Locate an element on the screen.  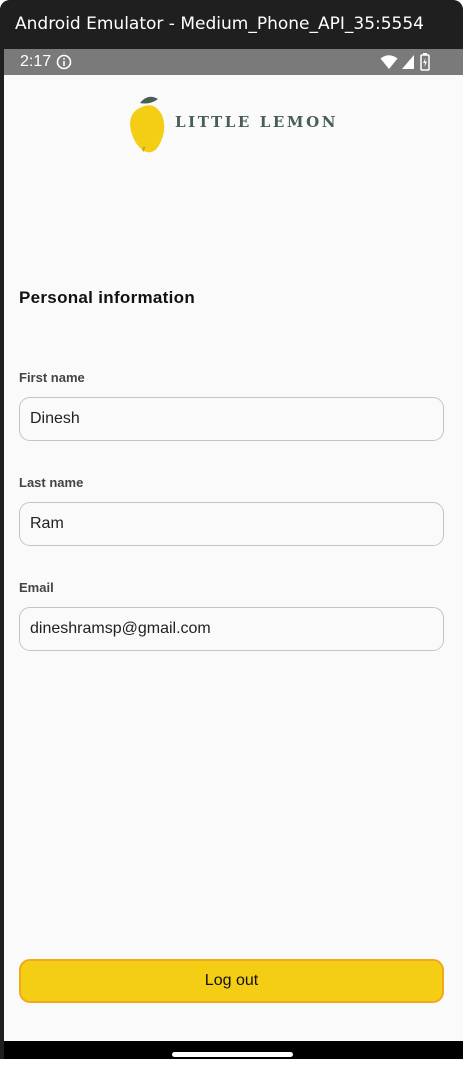
info-icon is located at coordinates (64, 62).